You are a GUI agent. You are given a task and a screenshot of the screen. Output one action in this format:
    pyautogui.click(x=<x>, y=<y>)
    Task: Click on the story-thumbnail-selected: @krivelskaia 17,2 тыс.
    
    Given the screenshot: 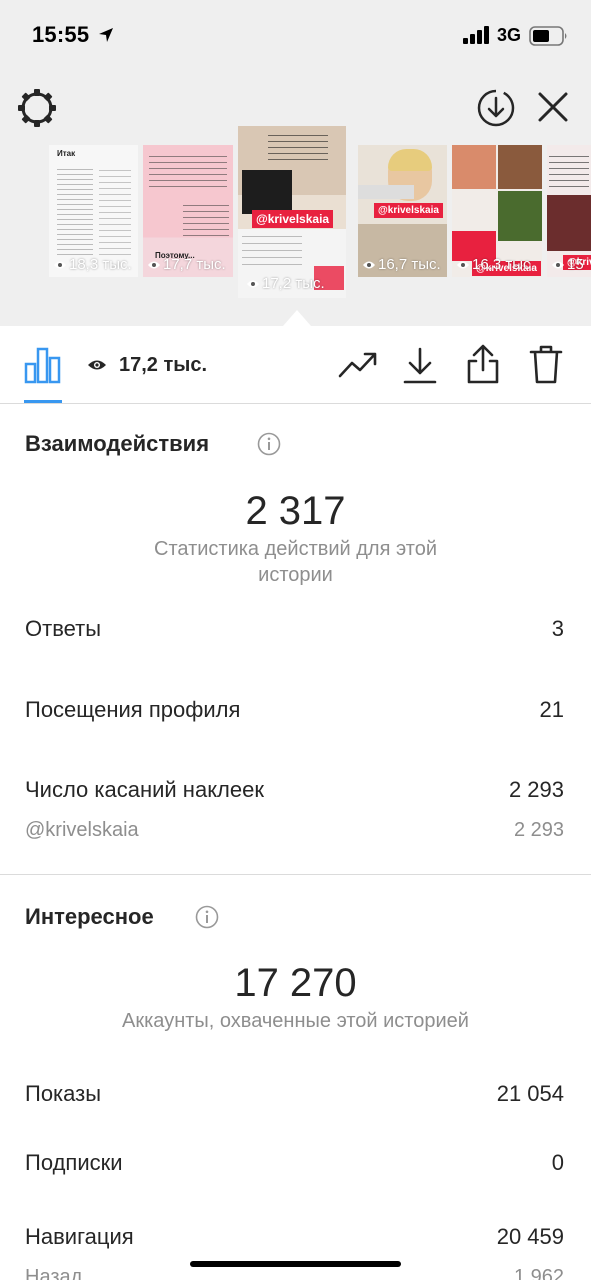 What is the action you would take?
    pyautogui.click(x=292, y=212)
    